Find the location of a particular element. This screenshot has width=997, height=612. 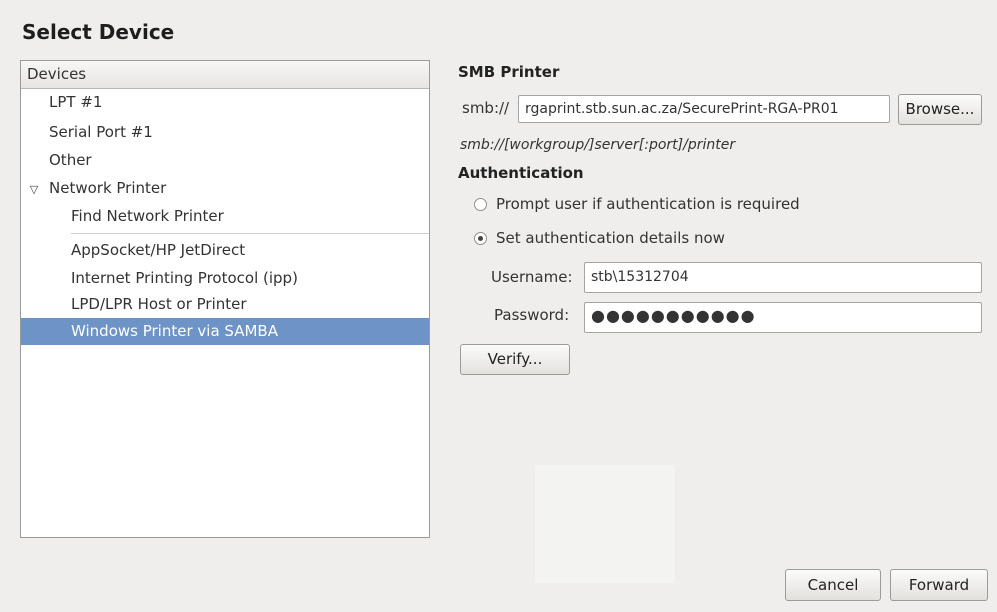

device-item-lpt1: LPT #1 is located at coordinates (225, 102).